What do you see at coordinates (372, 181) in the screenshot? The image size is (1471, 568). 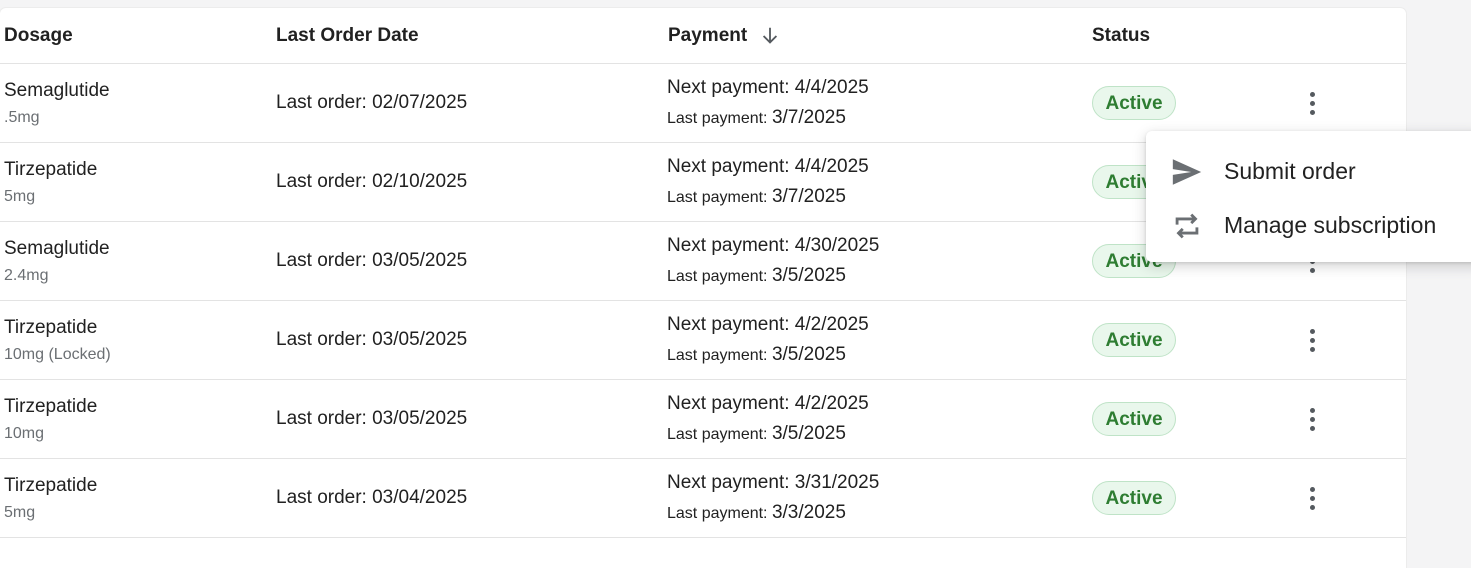 I see `last-order-date: Last order: 02/10/2025` at bounding box center [372, 181].